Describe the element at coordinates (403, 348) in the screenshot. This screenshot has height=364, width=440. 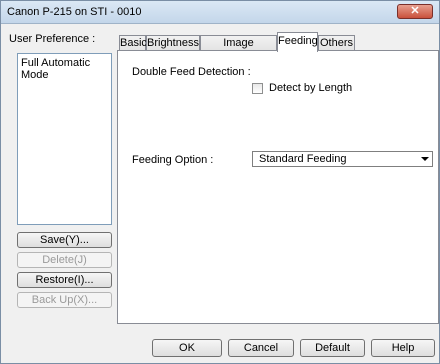
I see `help-button: Help` at that location.